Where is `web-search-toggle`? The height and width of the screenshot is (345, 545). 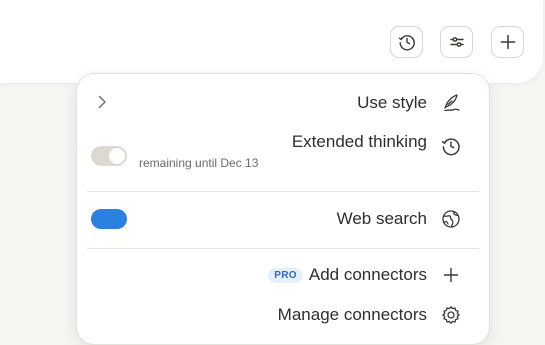 web-search-toggle is located at coordinates (109, 219).